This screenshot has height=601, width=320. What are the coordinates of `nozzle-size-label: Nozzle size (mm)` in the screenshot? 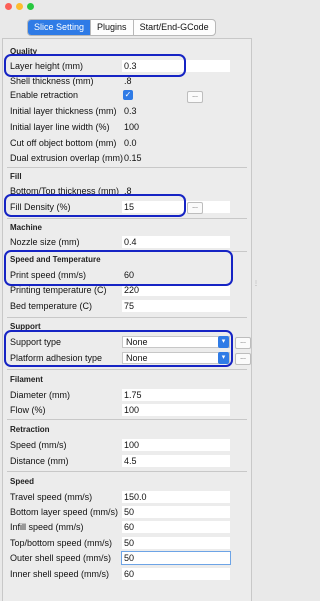 It's located at (45, 242).